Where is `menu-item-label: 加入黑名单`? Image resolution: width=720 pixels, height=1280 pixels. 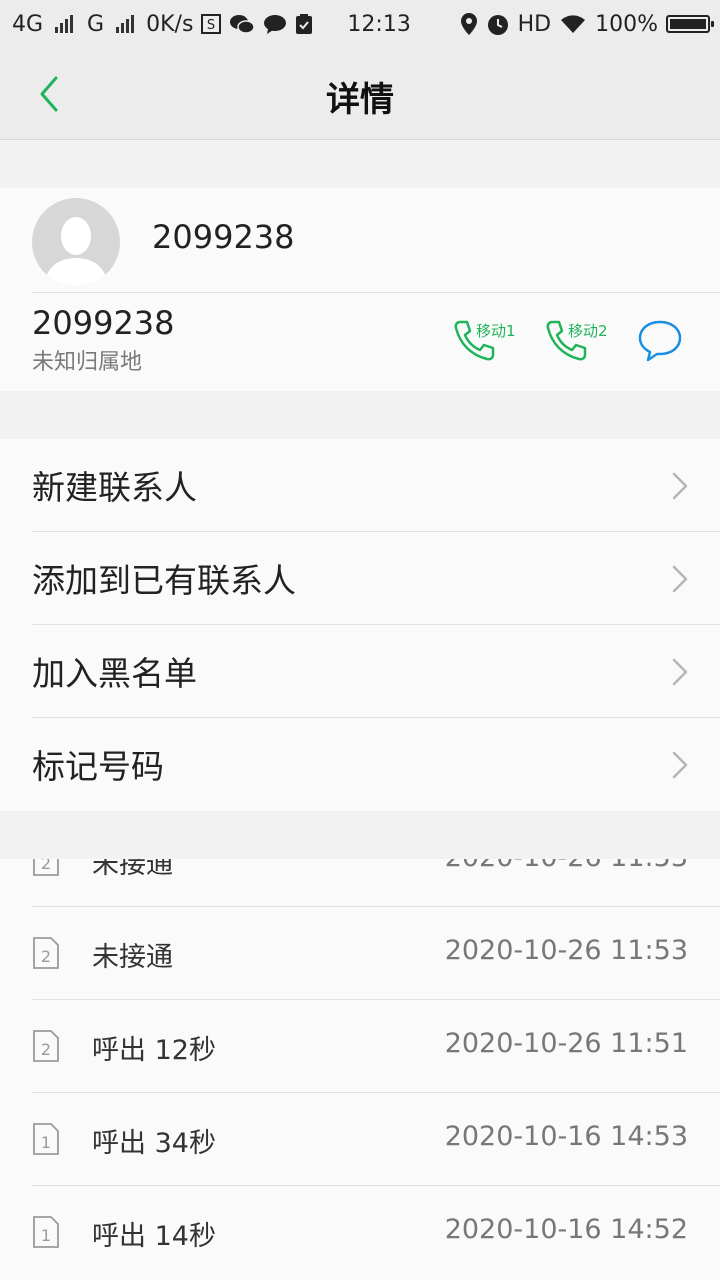 menu-item-label: 加入黑名单 is located at coordinates (114, 673).